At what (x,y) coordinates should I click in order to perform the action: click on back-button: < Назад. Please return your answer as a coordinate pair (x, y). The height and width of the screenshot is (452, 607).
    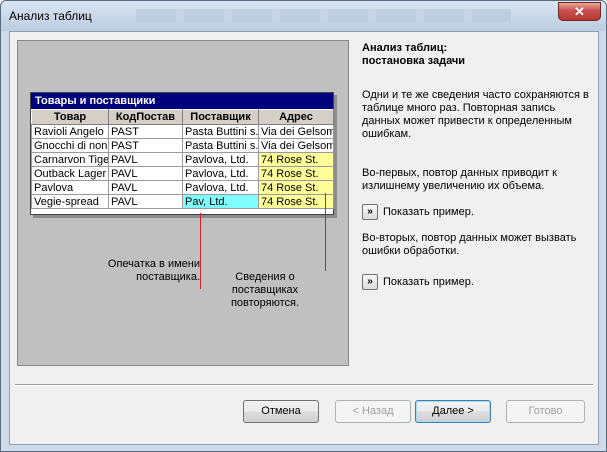
    Looking at the image, I should click on (373, 411).